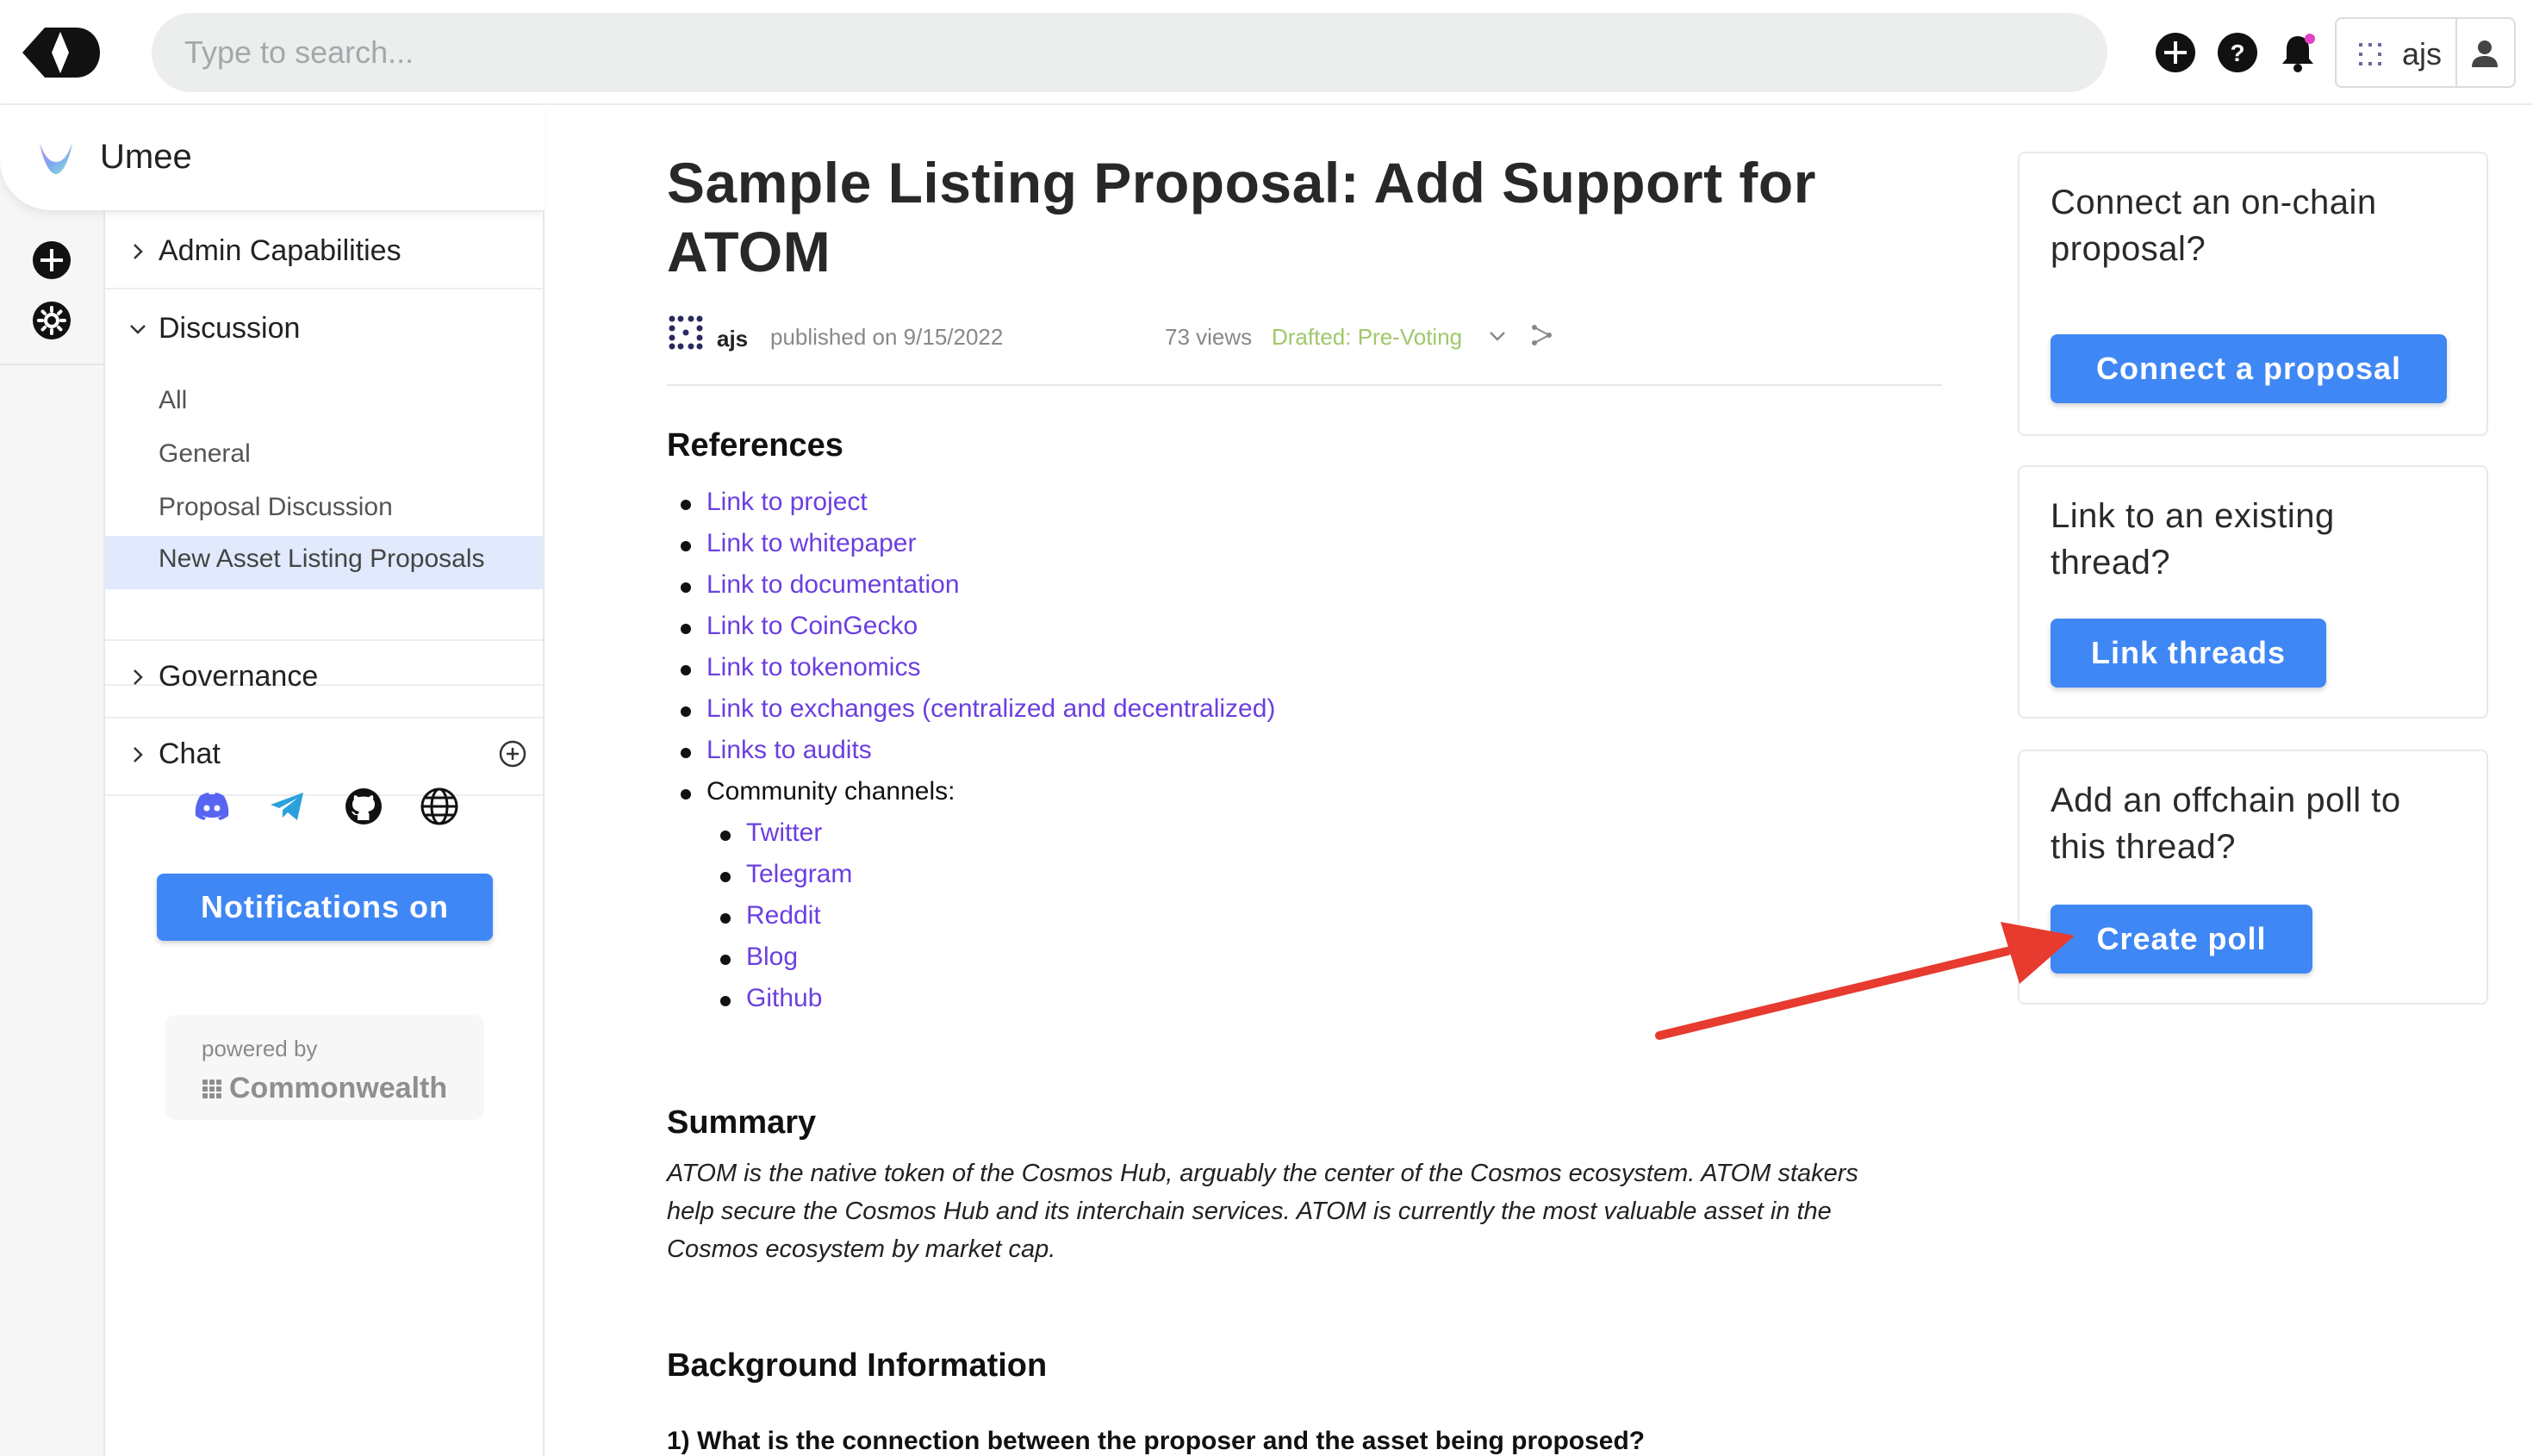  Describe the element at coordinates (60, 53) in the screenshot. I see `commonwealth-logo-icon` at that location.